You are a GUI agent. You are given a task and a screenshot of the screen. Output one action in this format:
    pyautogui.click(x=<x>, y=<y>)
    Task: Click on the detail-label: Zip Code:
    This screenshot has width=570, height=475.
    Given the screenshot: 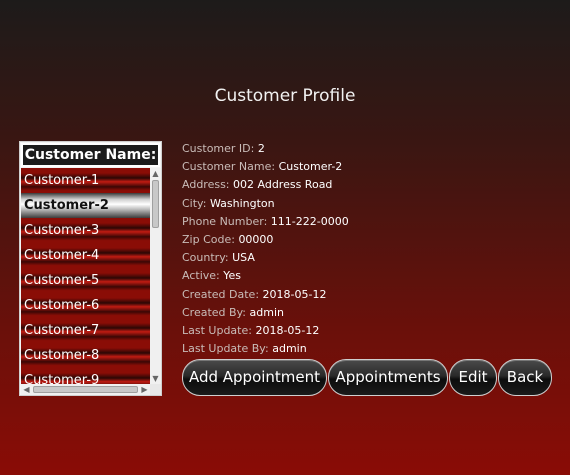 What is the action you would take?
    pyautogui.click(x=208, y=239)
    